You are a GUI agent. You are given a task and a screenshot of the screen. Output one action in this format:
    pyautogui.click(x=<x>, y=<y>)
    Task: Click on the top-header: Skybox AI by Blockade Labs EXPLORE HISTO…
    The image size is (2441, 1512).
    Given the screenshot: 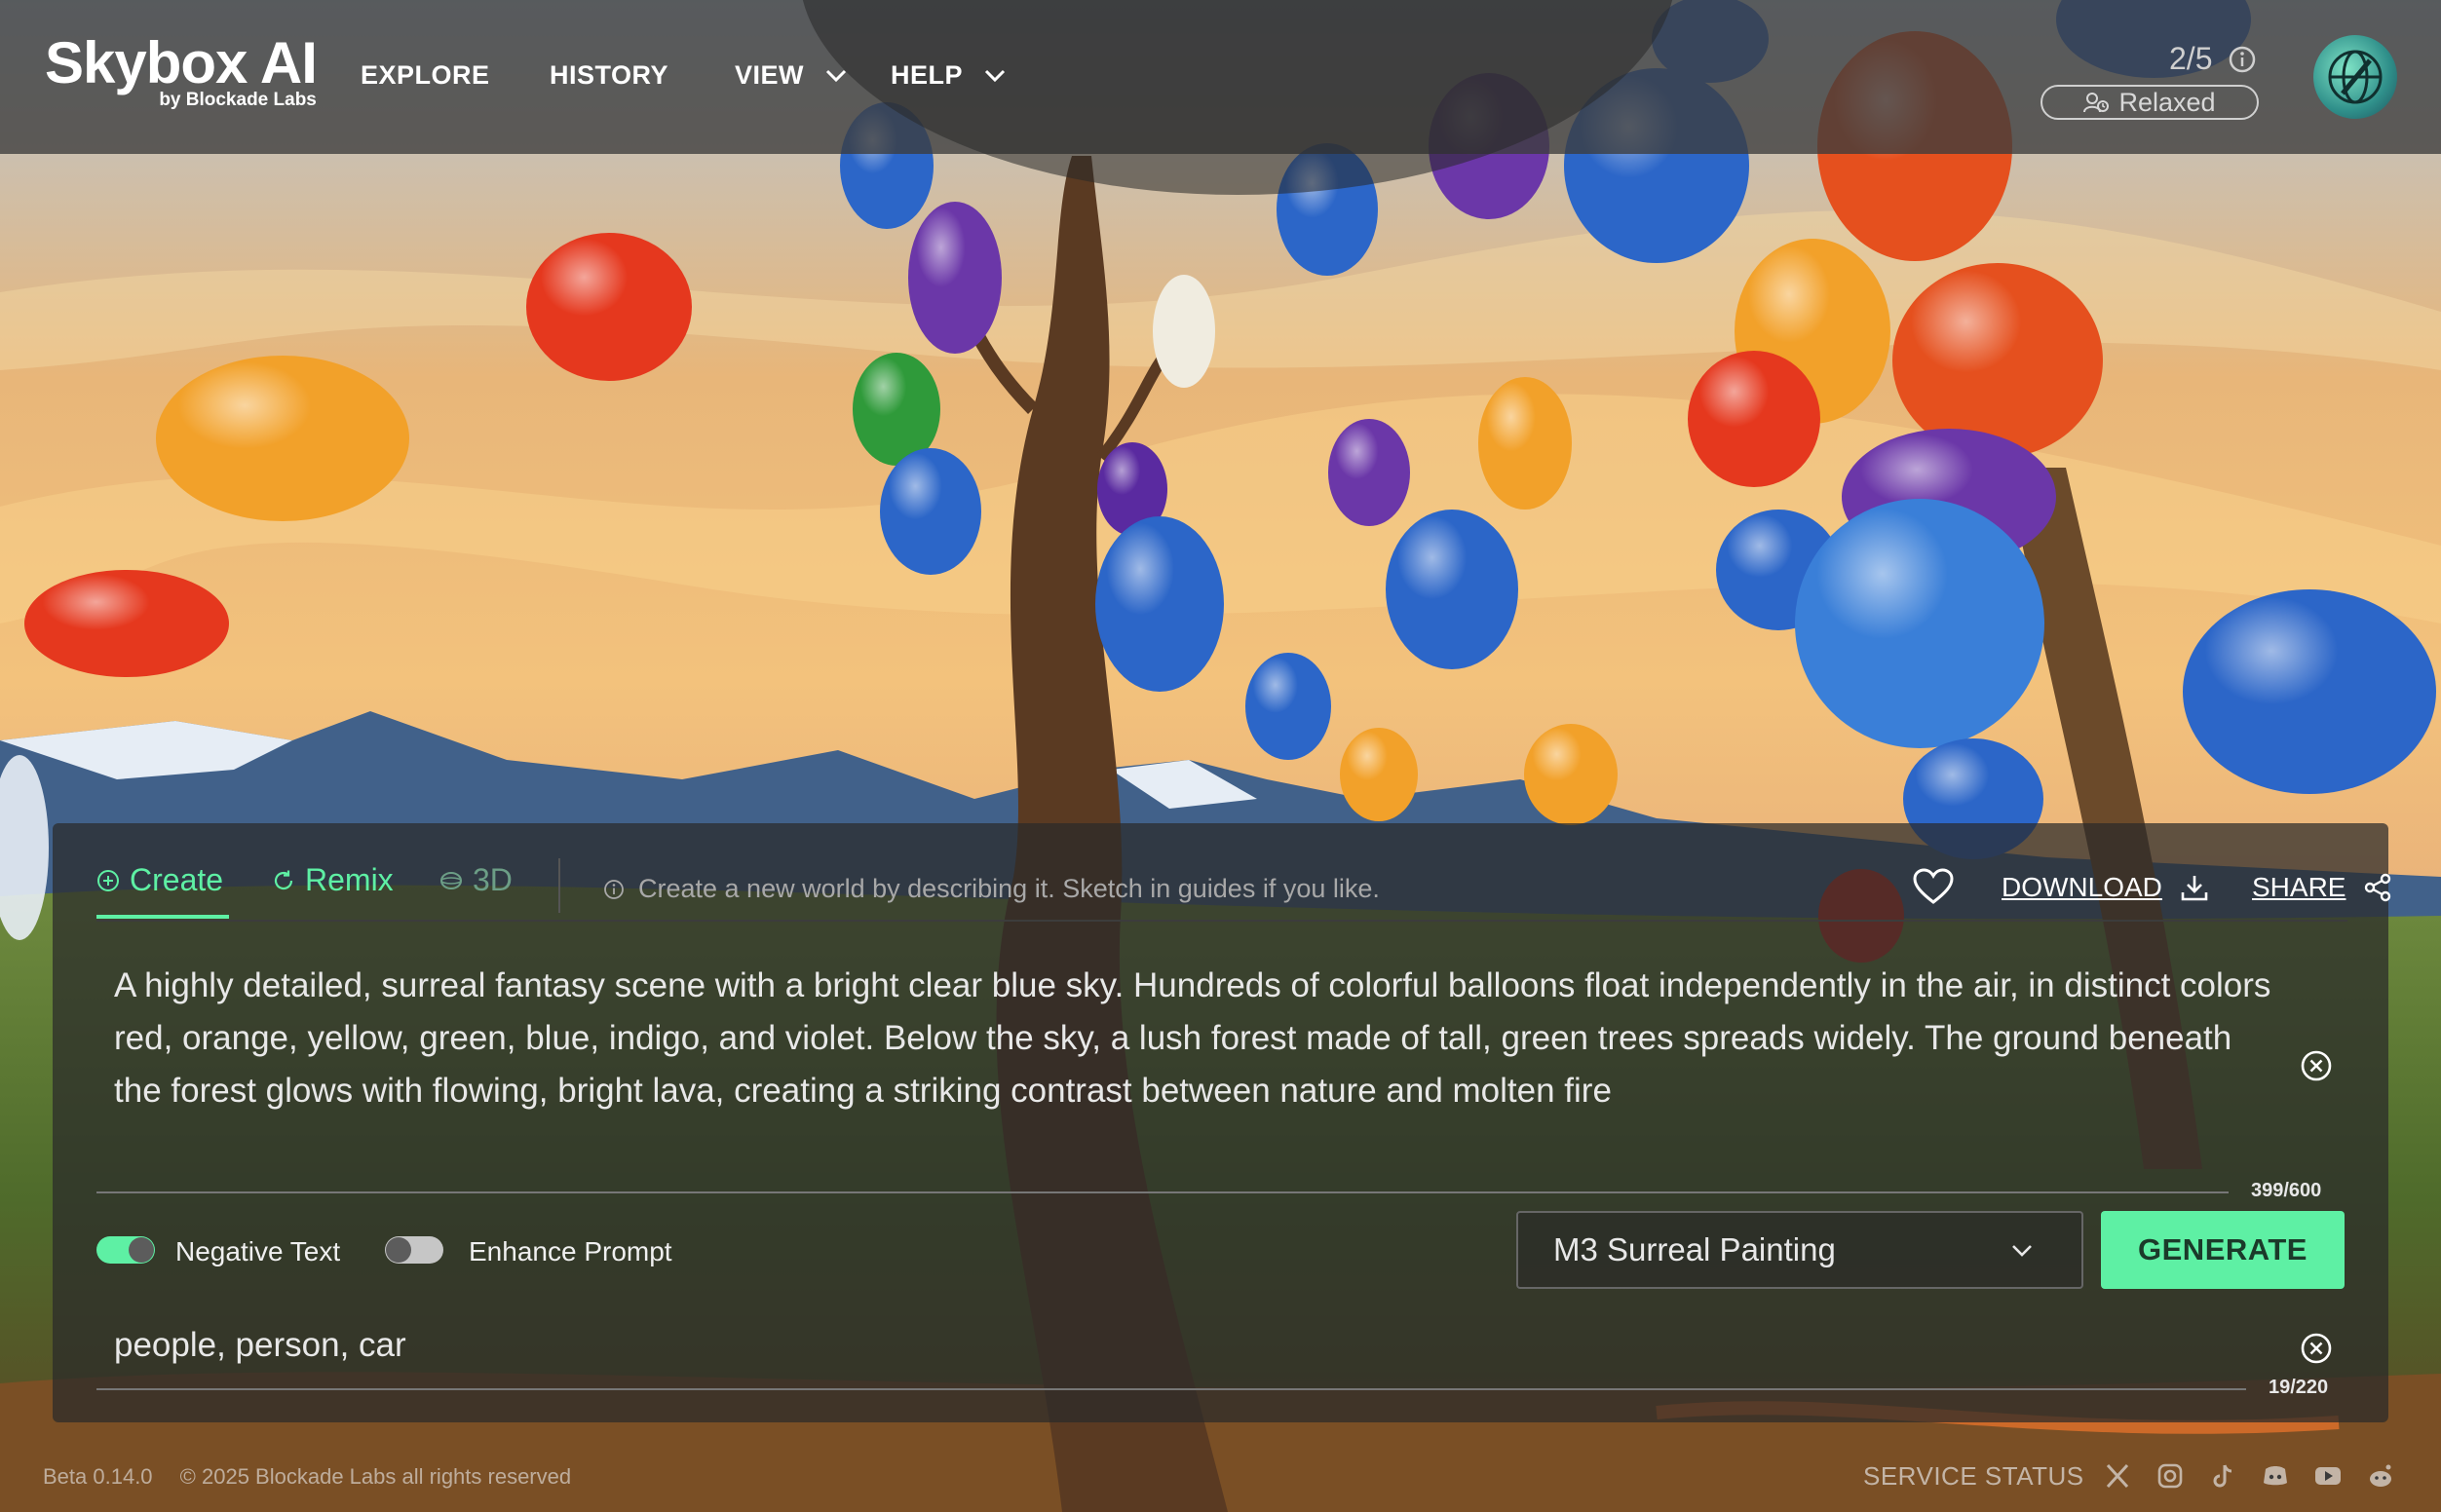 What is the action you would take?
    pyautogui.click(x=1220, y=98)
    